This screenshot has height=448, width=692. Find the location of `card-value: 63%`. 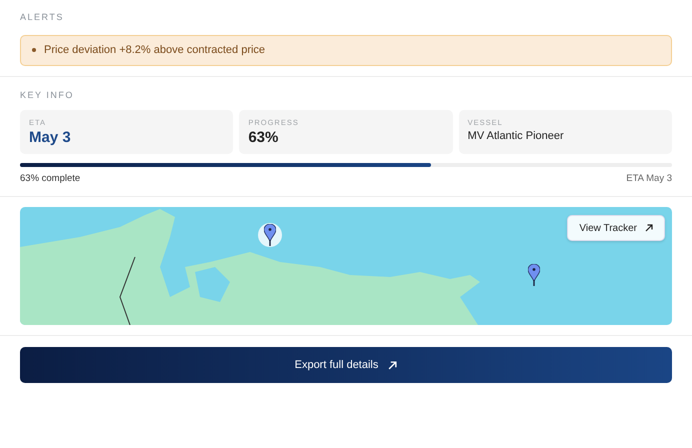

card-value: 63% is located at coordinates (264, 138).